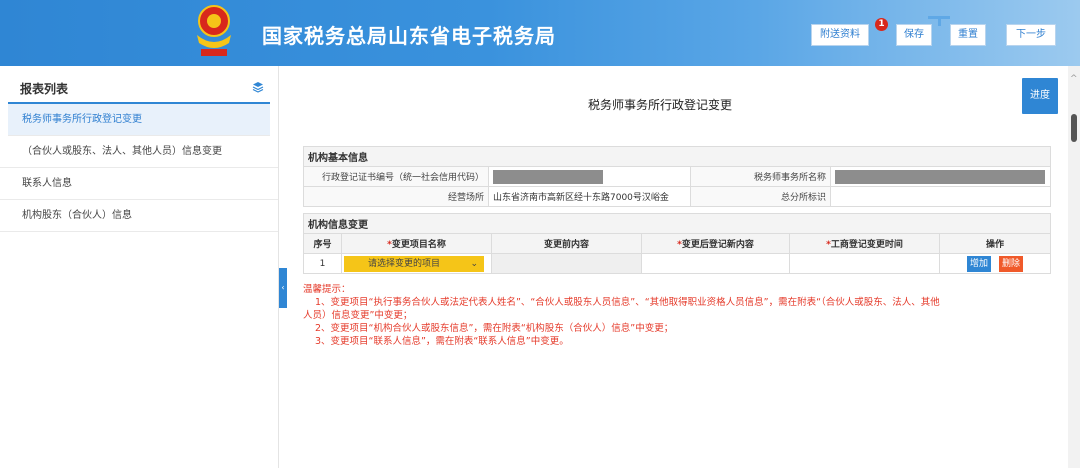  What do you see at coordinates (1011, 263) in the screenshot?
I see `delete-row-button: 删除` at bounding box center [1011, 263].